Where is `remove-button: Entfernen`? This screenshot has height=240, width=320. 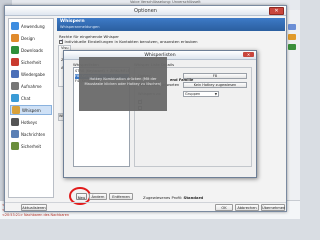
remove-button: Entfernen is located at coordinates (121, 196).